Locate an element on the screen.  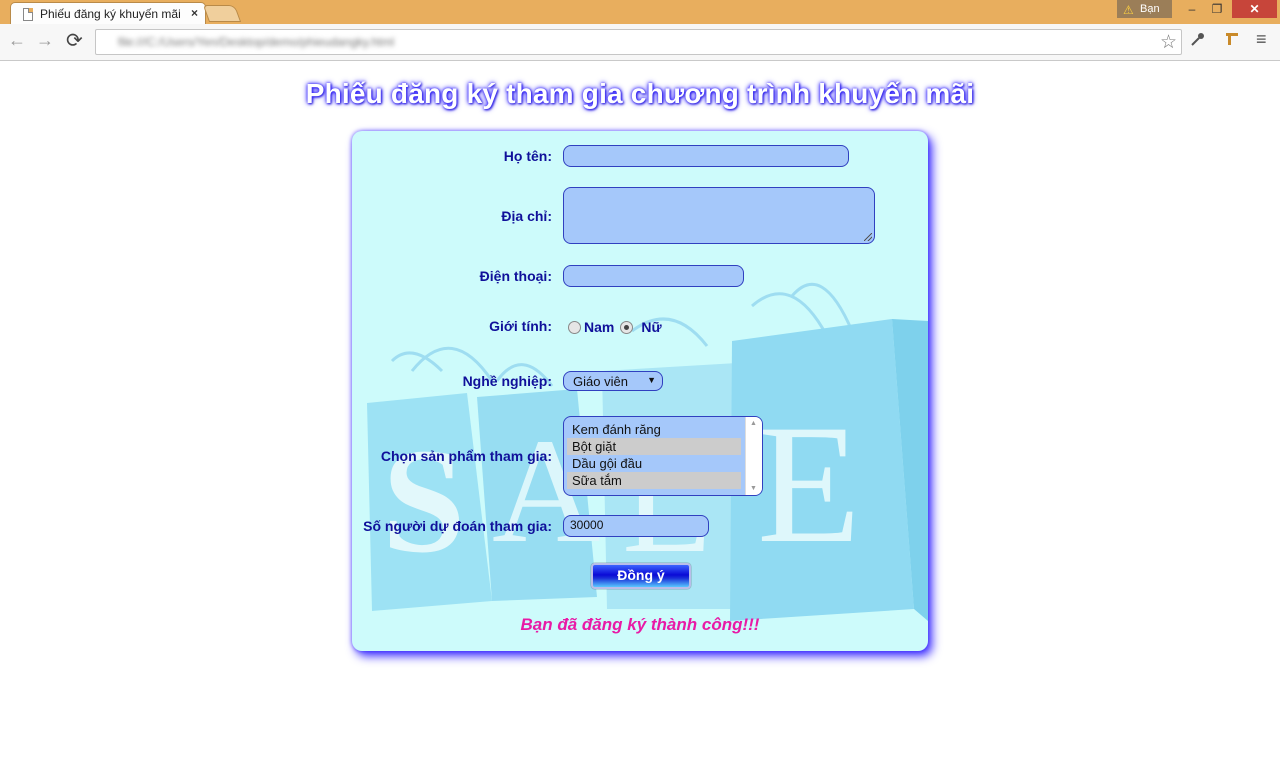
list-item: Sữa tắm is located at coordinates (654, 480).